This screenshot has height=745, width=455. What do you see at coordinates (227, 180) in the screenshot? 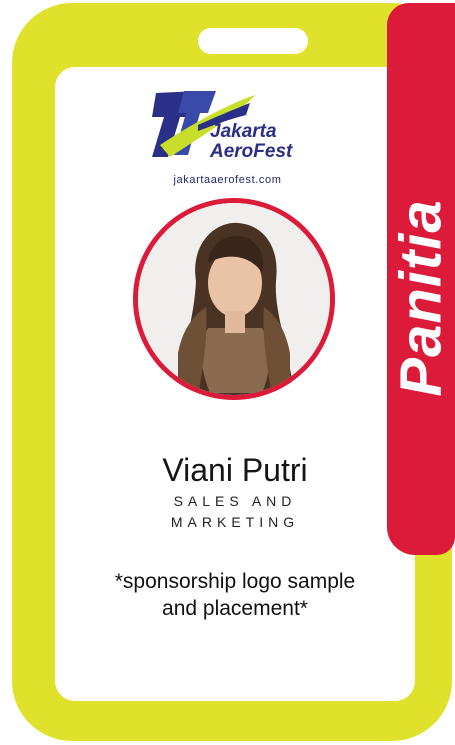
I see `website-text: jakartaaerofest.com` at bounding box center [227, 180].